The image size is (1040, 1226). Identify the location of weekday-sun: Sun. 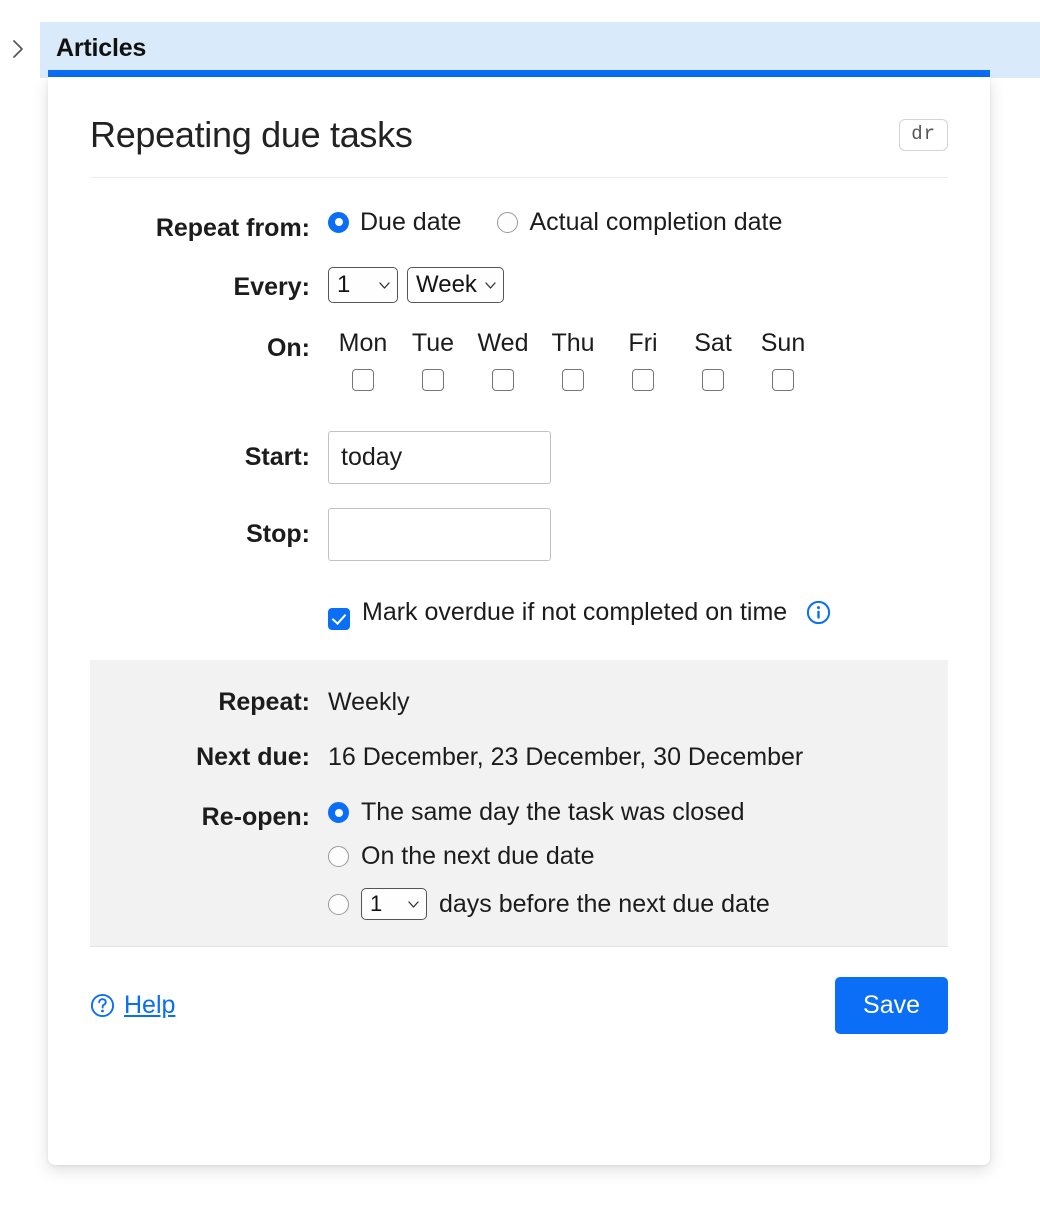
(783, 360).